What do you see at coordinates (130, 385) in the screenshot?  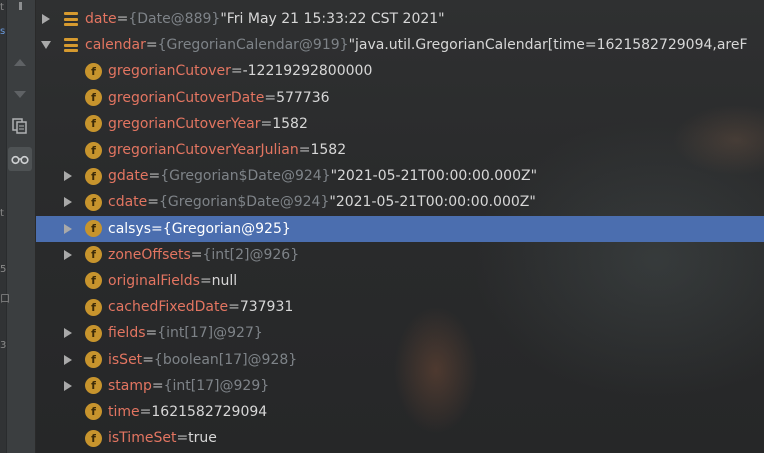 I see `variable-name: stamp` at bounding box center [130, 385].